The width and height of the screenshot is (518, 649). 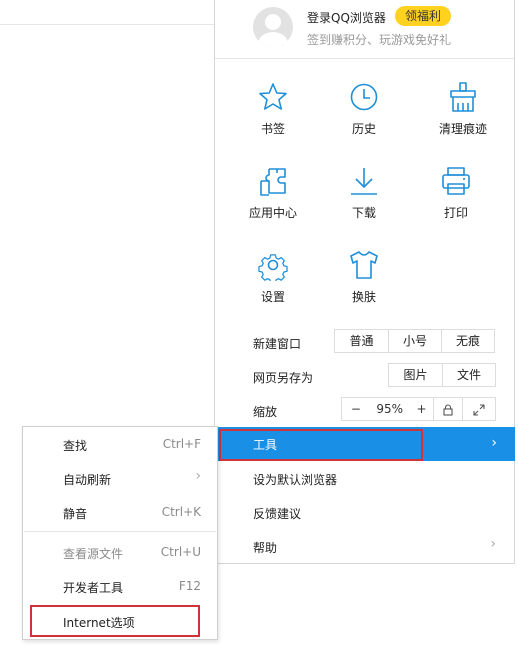 I want to click on zoom-control: − 95% +, so click(x=418, y=409).